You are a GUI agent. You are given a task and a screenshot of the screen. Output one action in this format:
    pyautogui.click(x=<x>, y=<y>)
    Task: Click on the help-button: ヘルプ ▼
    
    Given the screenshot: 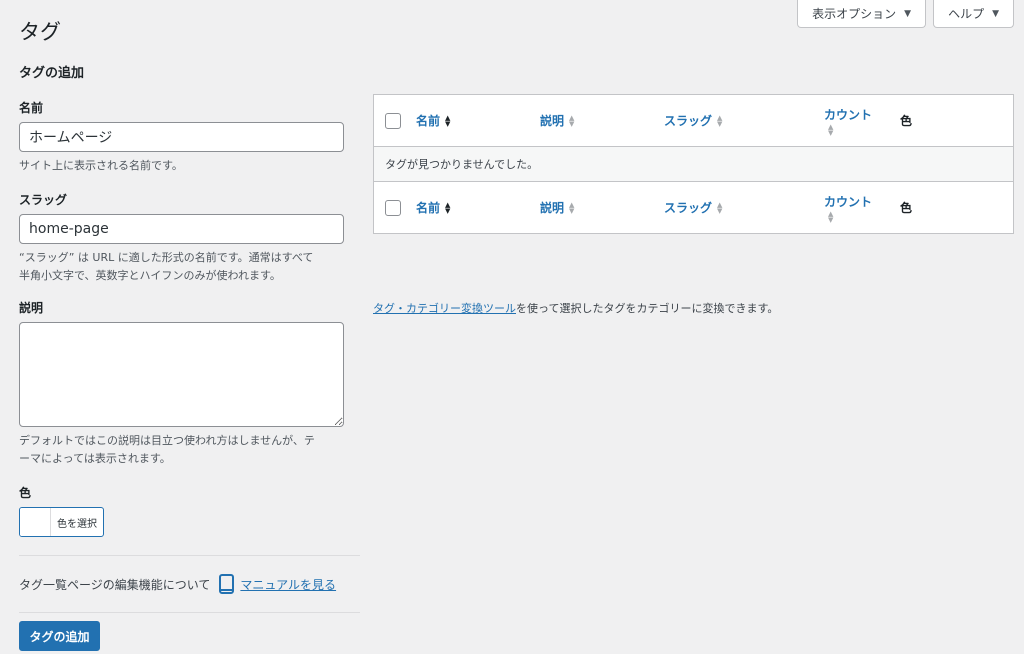 What is the action you would take?
    pyautogui.click(x=973, y=14)
    